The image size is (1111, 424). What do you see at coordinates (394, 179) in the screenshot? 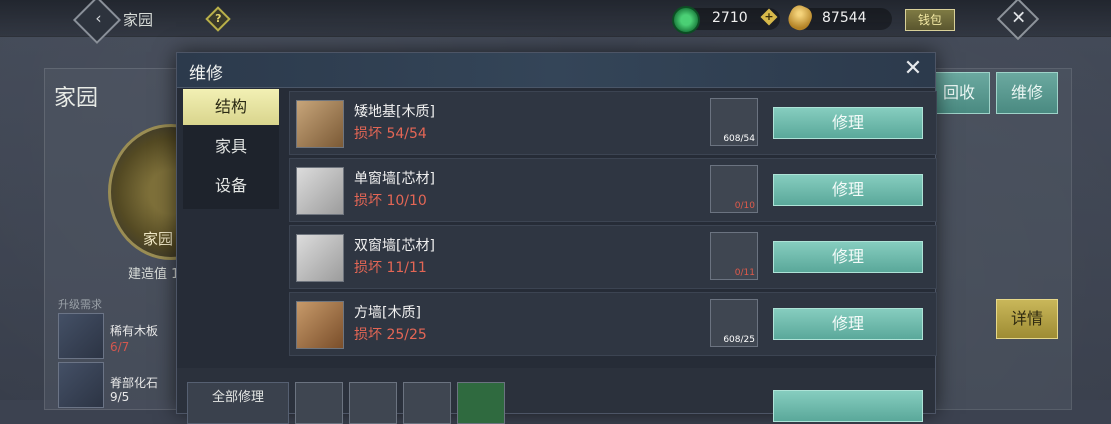
I see `item-name: 单窗墙[芯材]` at bounding box center [394, 179].